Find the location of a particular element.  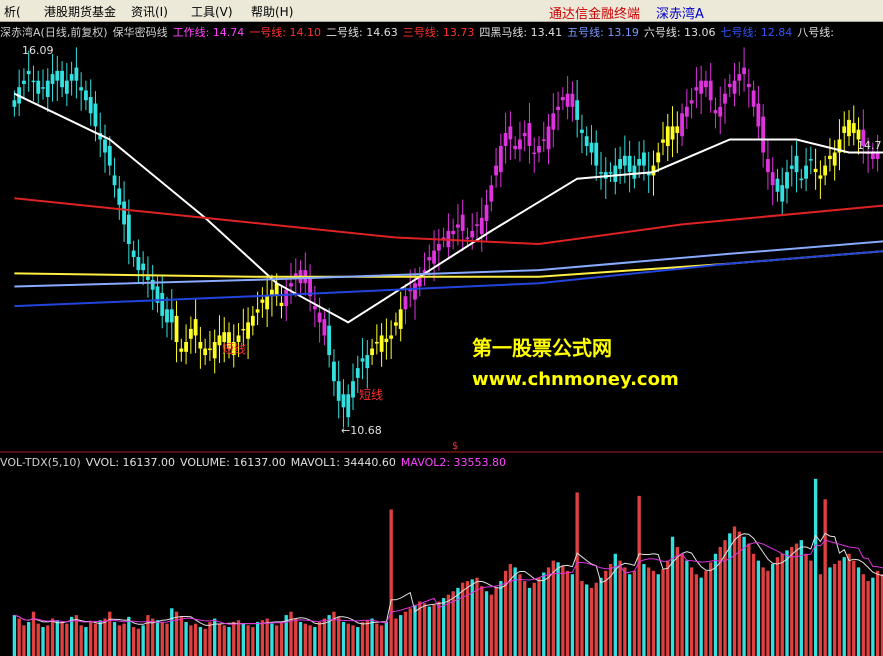

short-line-label-1: 短线 is located at coordinates (234, 349).